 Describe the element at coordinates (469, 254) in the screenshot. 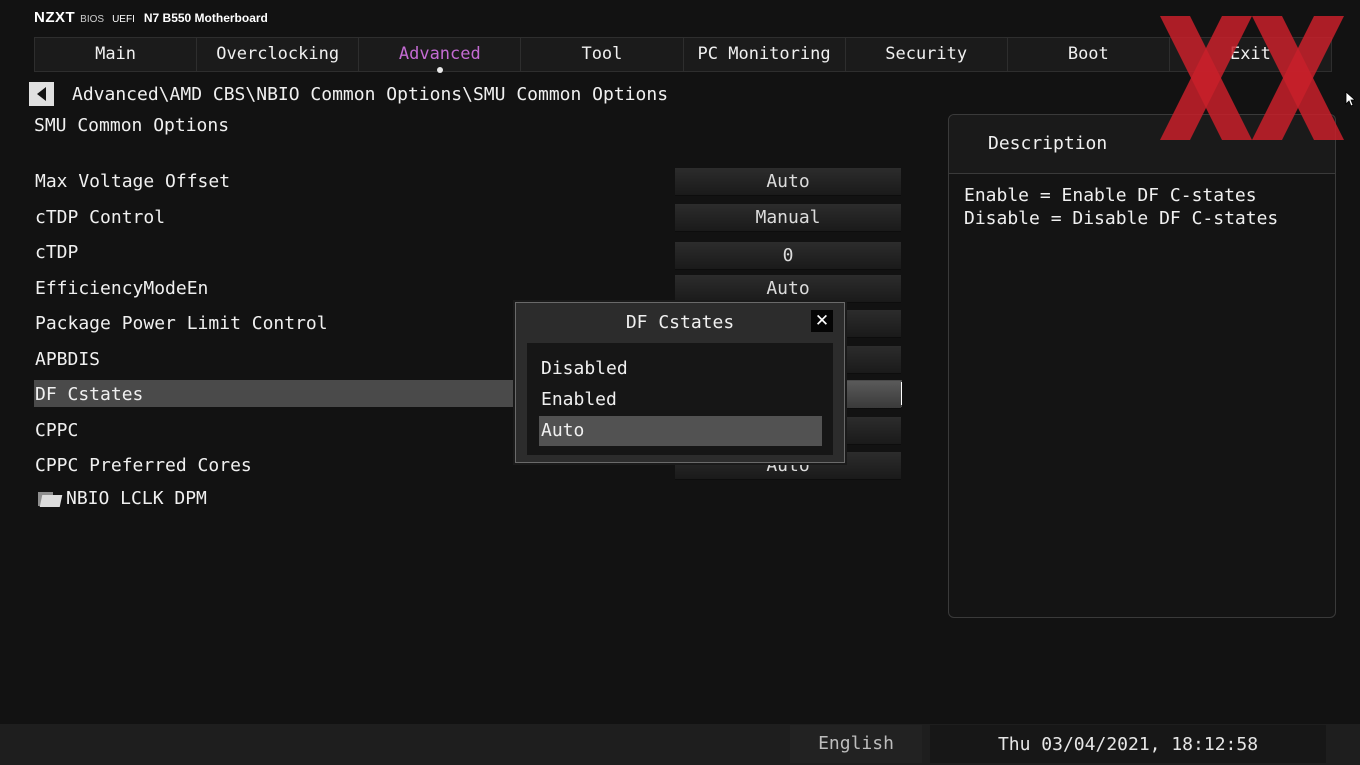

I see `setting-ctdp: cTDP 0` at that location.